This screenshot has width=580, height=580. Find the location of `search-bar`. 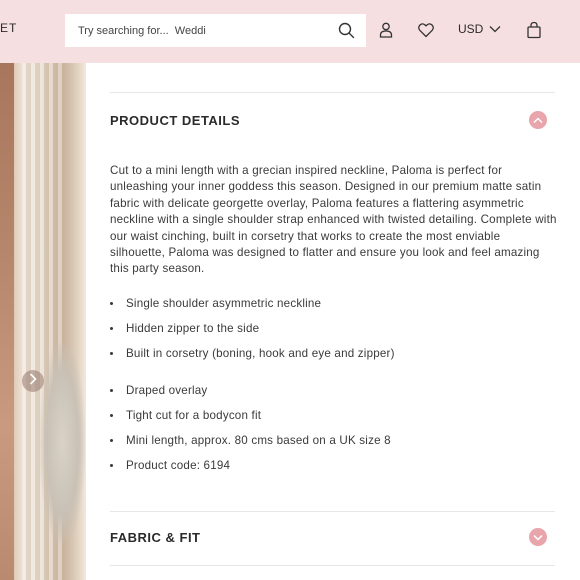

search-bar is located at coordinates (215, 30).